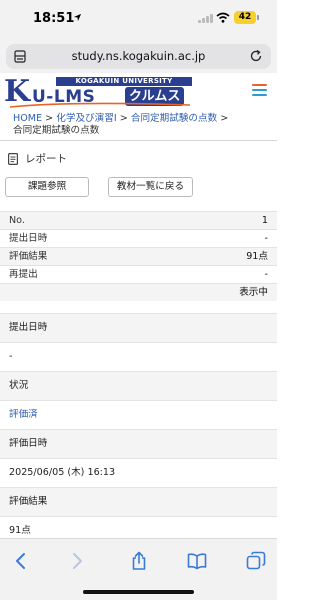 The image size is (320, 600). Describe the element at coordinates (138, 443) in the screenshot. I see `detail-label: 評価日時` at that location.